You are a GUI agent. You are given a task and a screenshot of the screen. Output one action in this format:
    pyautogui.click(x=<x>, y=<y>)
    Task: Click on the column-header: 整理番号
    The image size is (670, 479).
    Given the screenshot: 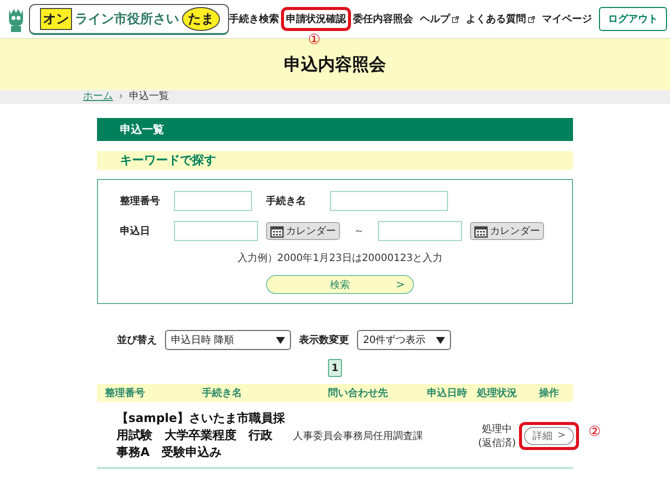 What is the action you would take?
    pyautogui.click(x=125, y=393)
    